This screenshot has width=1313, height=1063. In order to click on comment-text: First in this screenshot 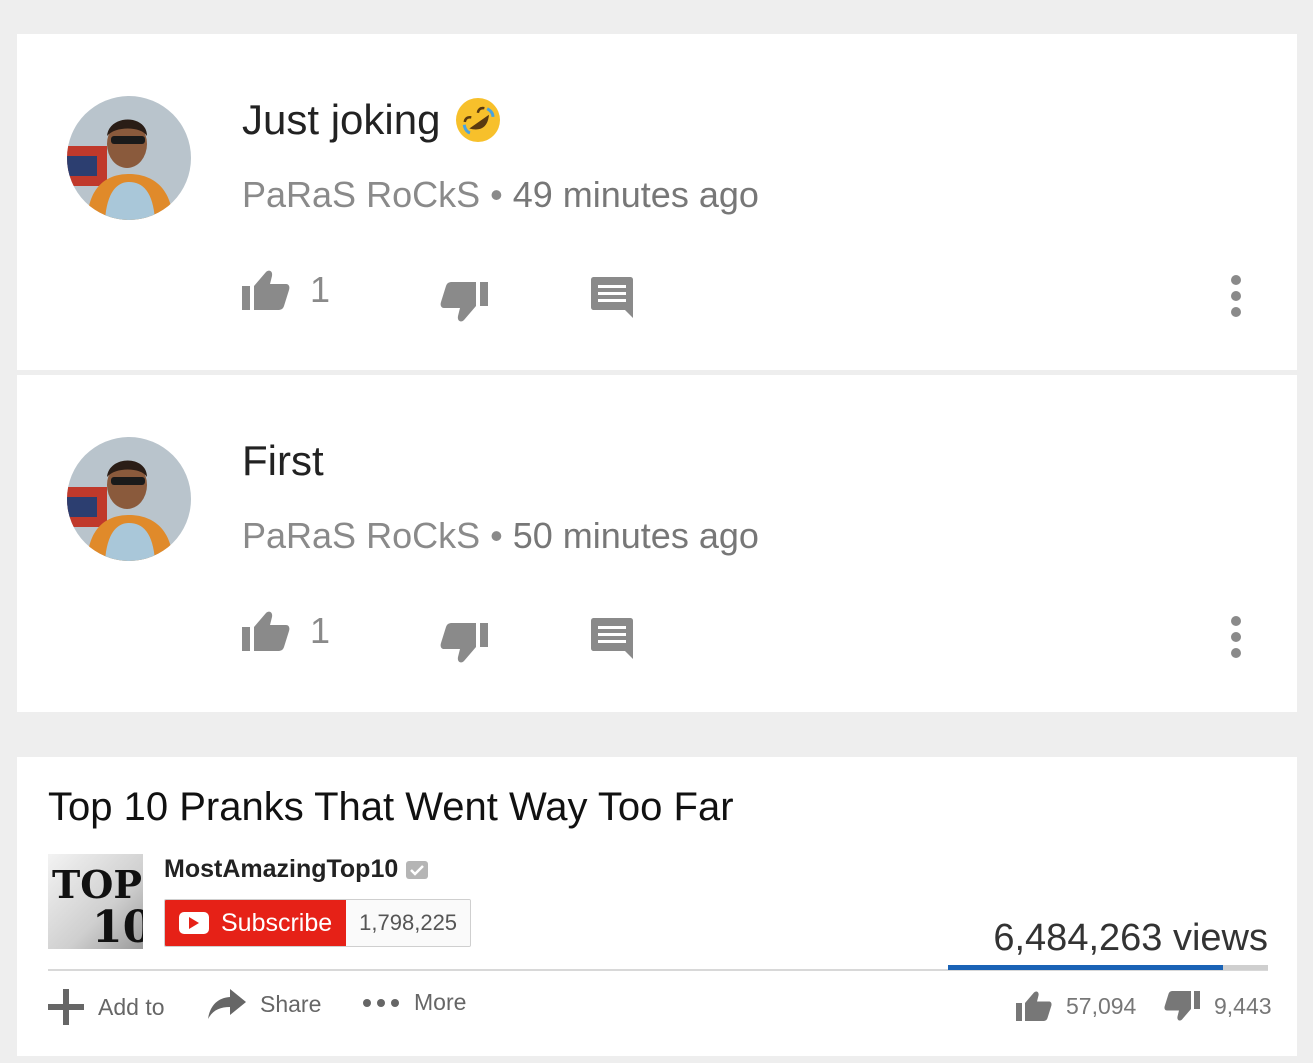, I will do `click(283, 461)`.